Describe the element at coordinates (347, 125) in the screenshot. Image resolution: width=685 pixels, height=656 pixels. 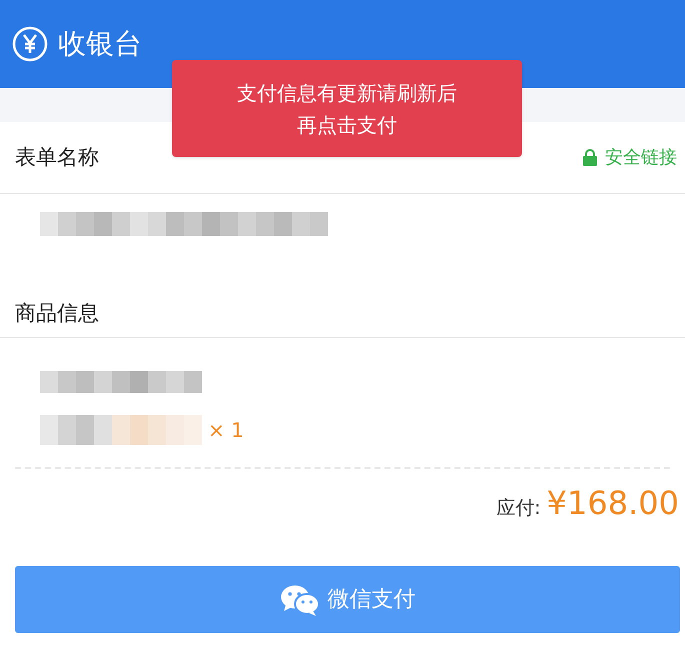
I see `toast-text-line: 再点击支付` at that location.